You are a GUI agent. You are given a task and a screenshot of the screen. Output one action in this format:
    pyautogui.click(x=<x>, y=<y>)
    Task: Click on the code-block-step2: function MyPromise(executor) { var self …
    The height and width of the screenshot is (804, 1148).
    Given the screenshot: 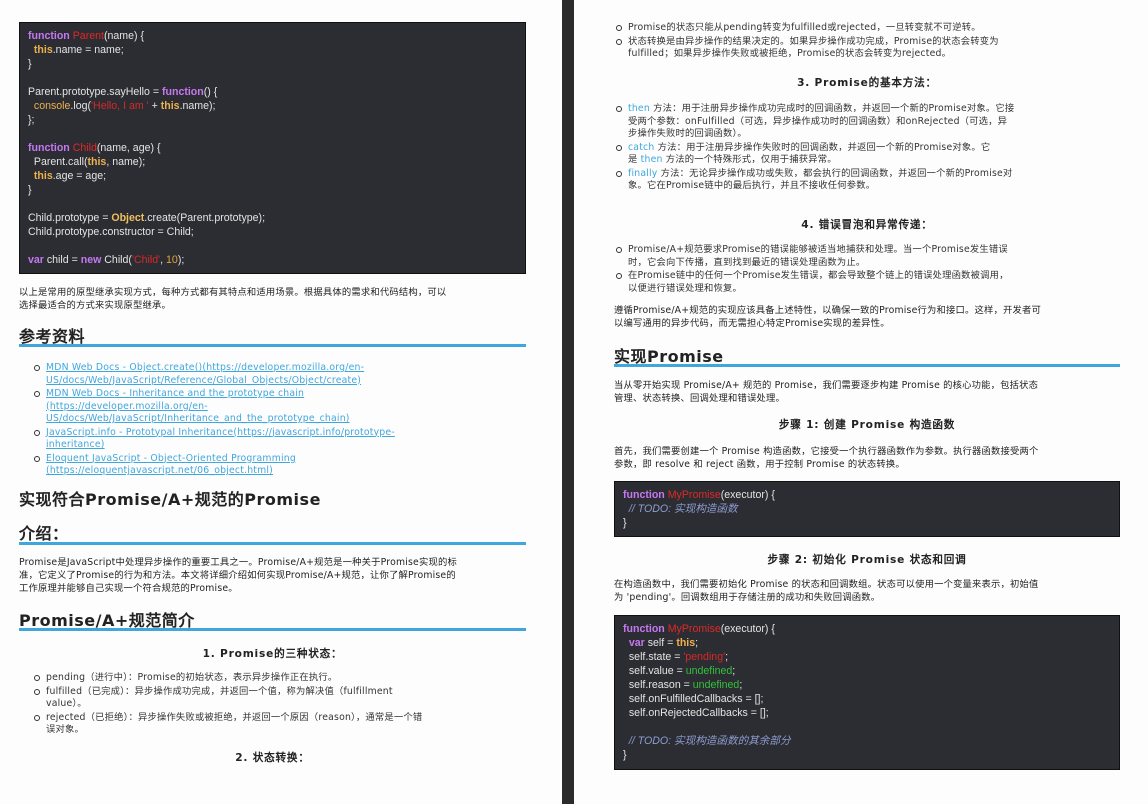 What is the action you would take?
    pyautogui.click(x=867, y=692)
    